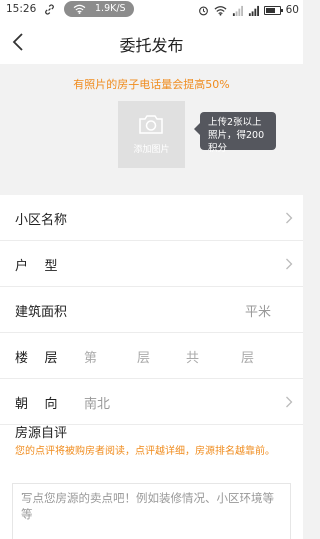 The width and height of the screenshot is (320, 539). I want to click on total-floor-ceng-label: 层, so click(248, 358).